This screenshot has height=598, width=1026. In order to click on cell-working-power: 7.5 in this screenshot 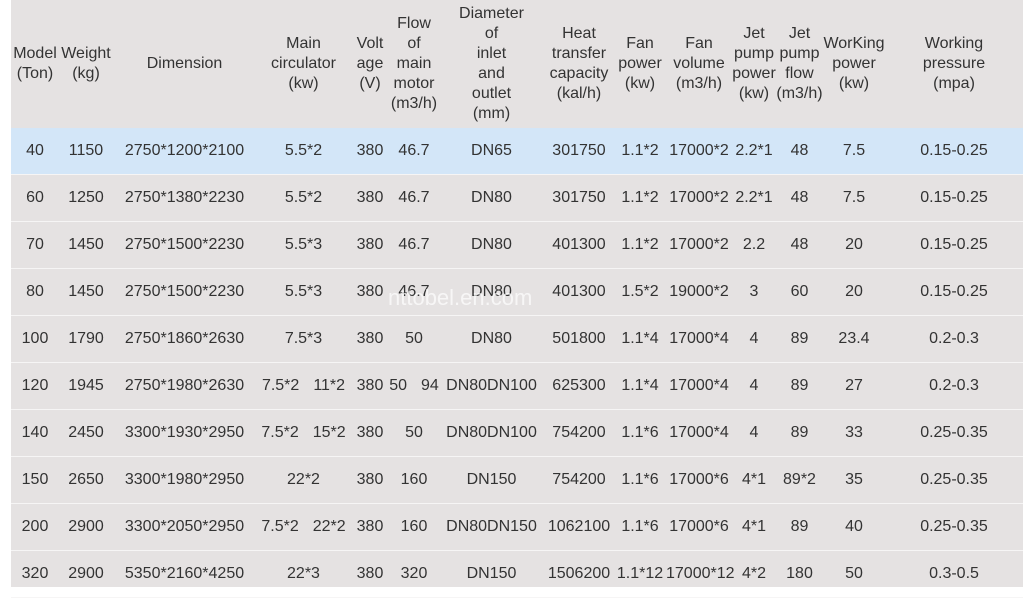, I will do `click(854, 151)`.